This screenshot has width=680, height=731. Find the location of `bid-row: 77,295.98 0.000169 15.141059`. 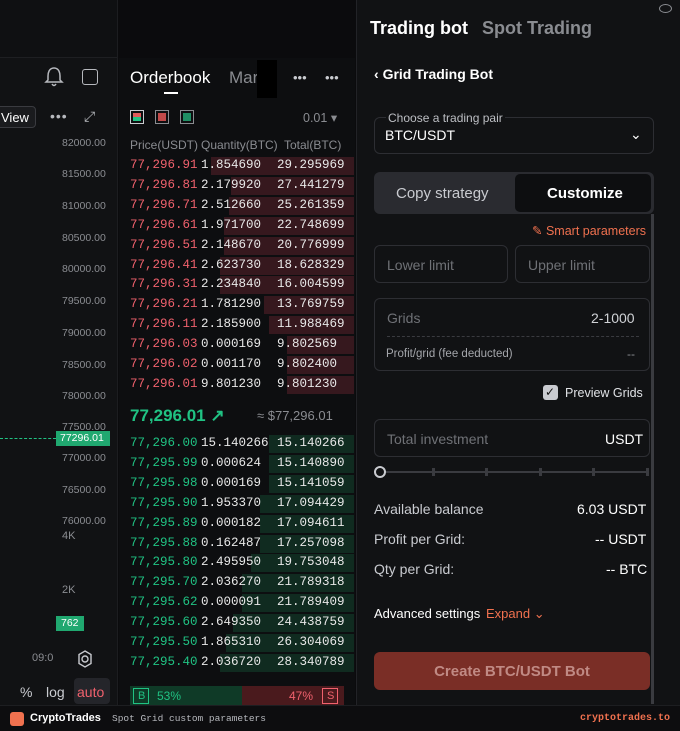

bid-row: 77,295.98 0.000169 15.141059 is located at coordinates (242, 484).